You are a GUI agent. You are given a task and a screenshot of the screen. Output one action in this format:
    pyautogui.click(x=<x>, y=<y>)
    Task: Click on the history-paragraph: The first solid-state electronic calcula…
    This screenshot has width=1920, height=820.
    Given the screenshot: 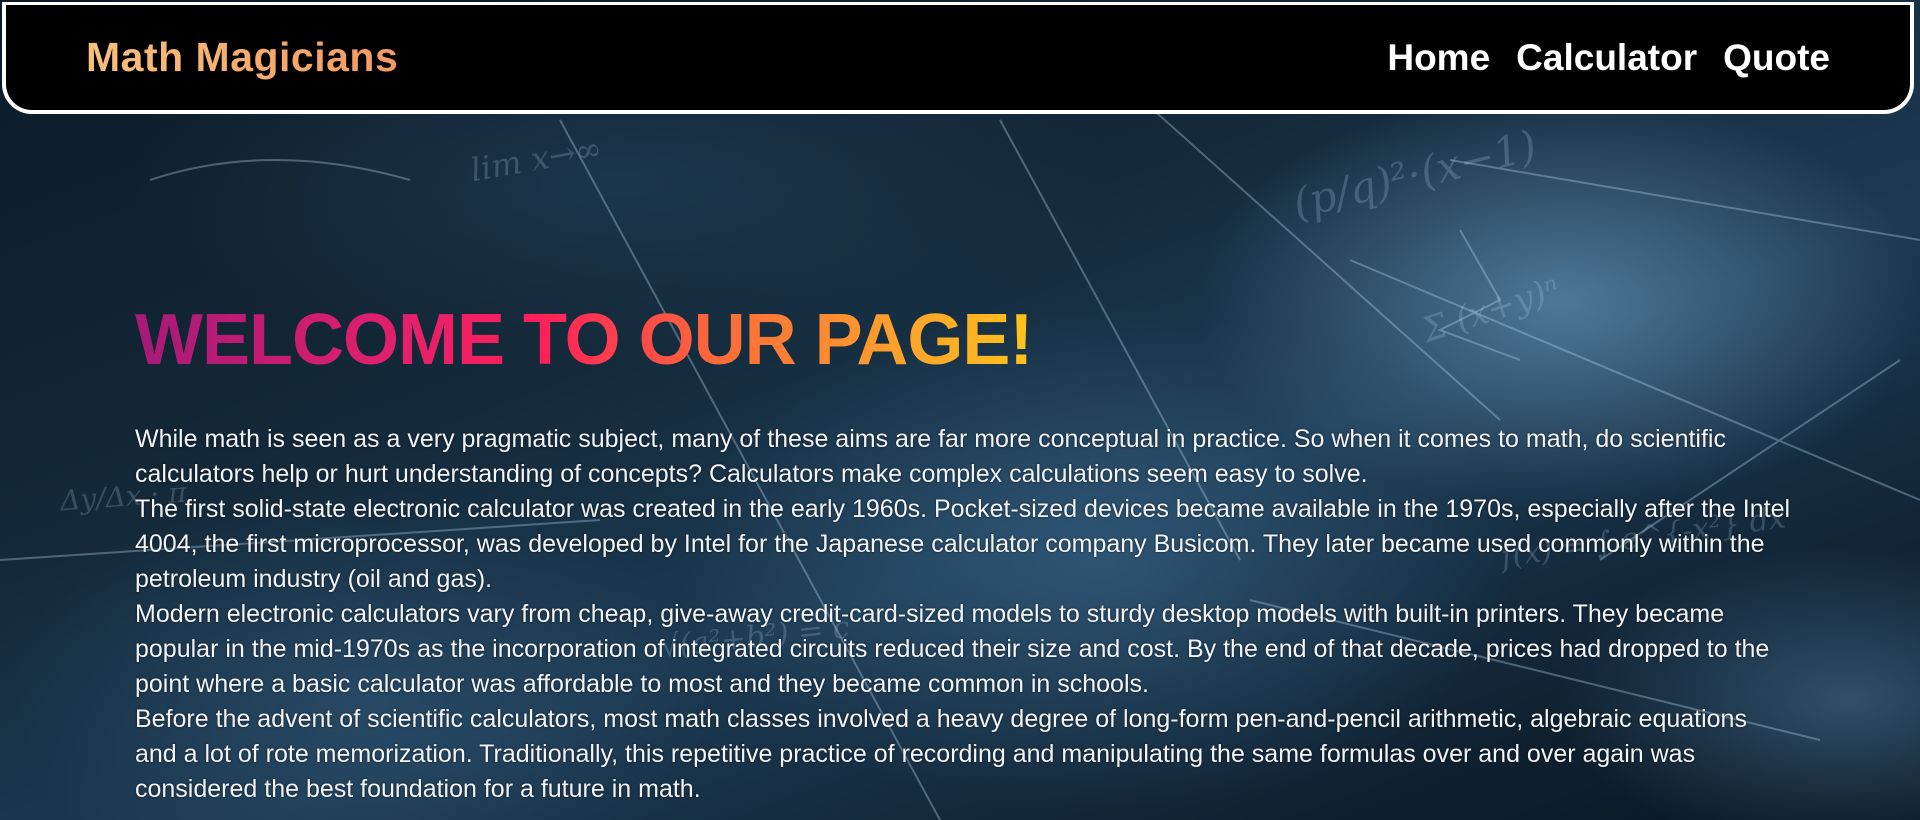 What is the action you would take?
    pyautogui.click(x=963, y=544)
    